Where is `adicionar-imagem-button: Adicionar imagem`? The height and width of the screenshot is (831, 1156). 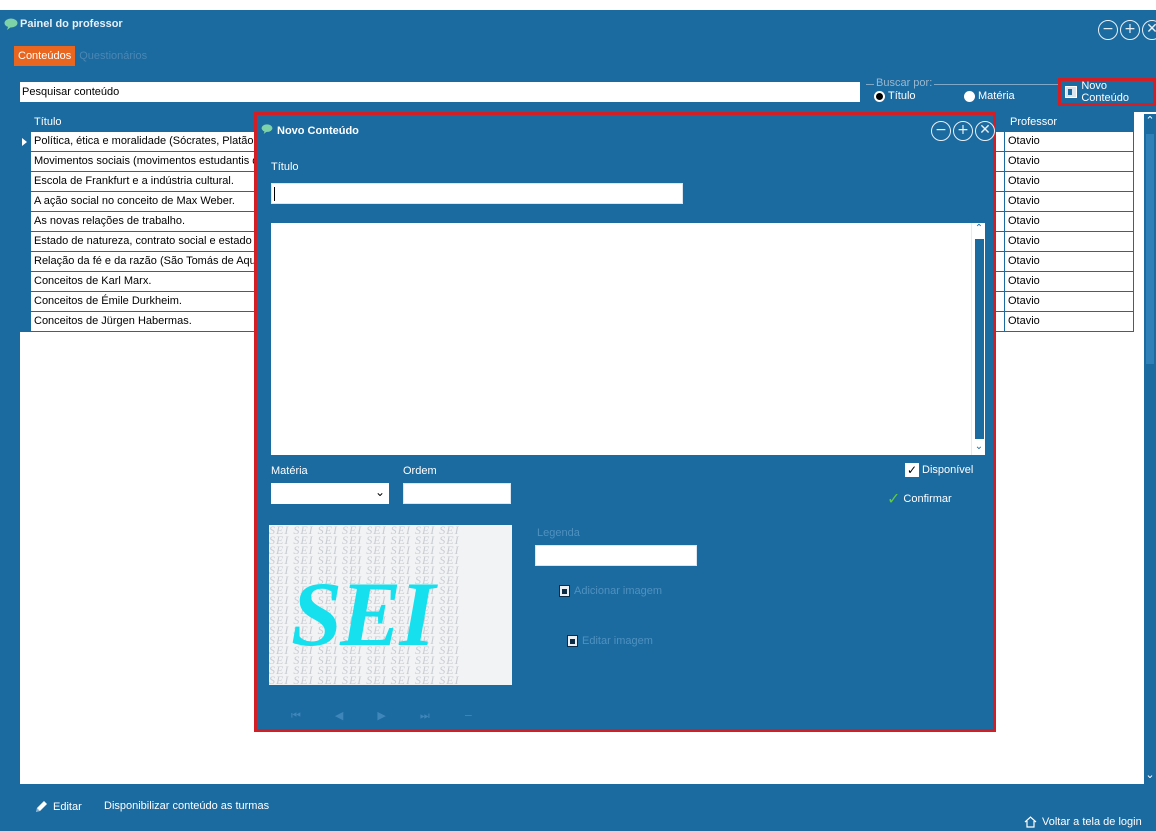 adicionar-imagem-button: Adicionar imagem is located at coordinates (610, 591).